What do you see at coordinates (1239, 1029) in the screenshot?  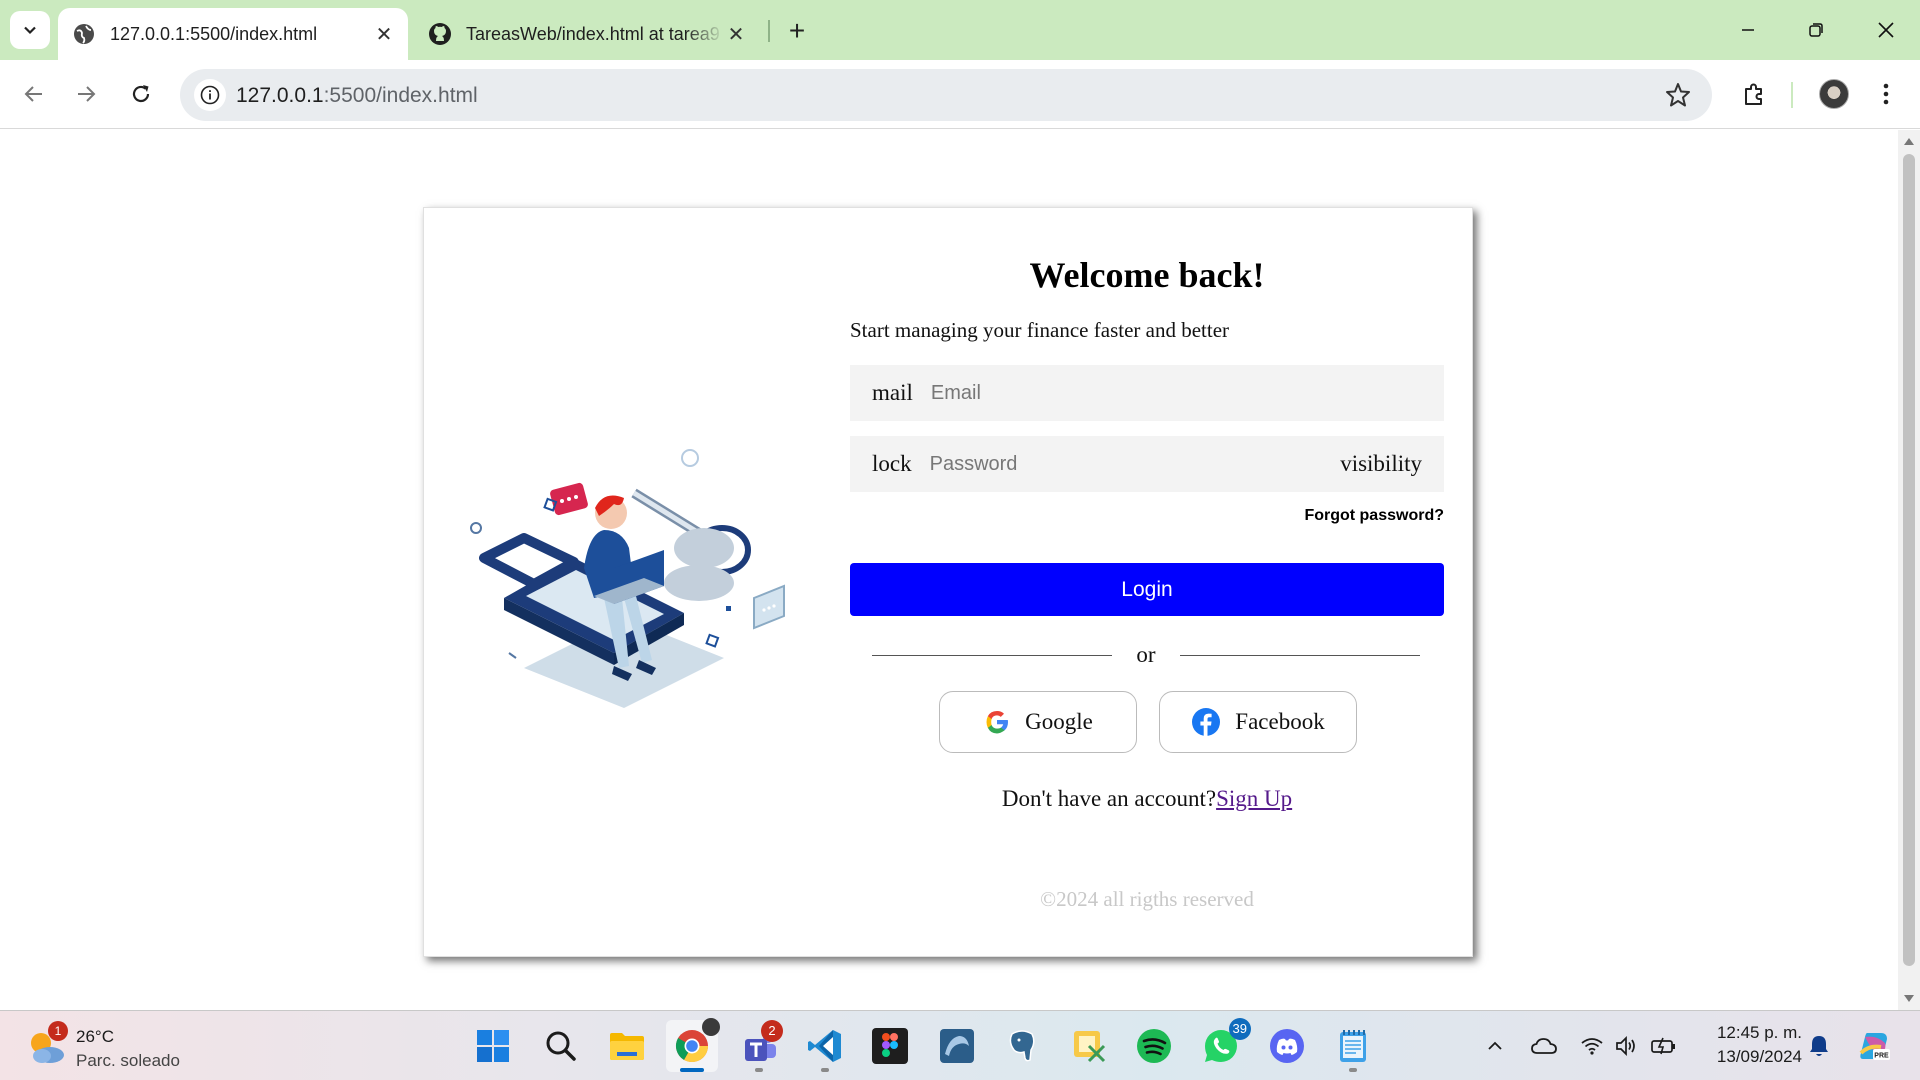 I see `whatsapp-badge: 39` at bounding box center [1239, 1029].